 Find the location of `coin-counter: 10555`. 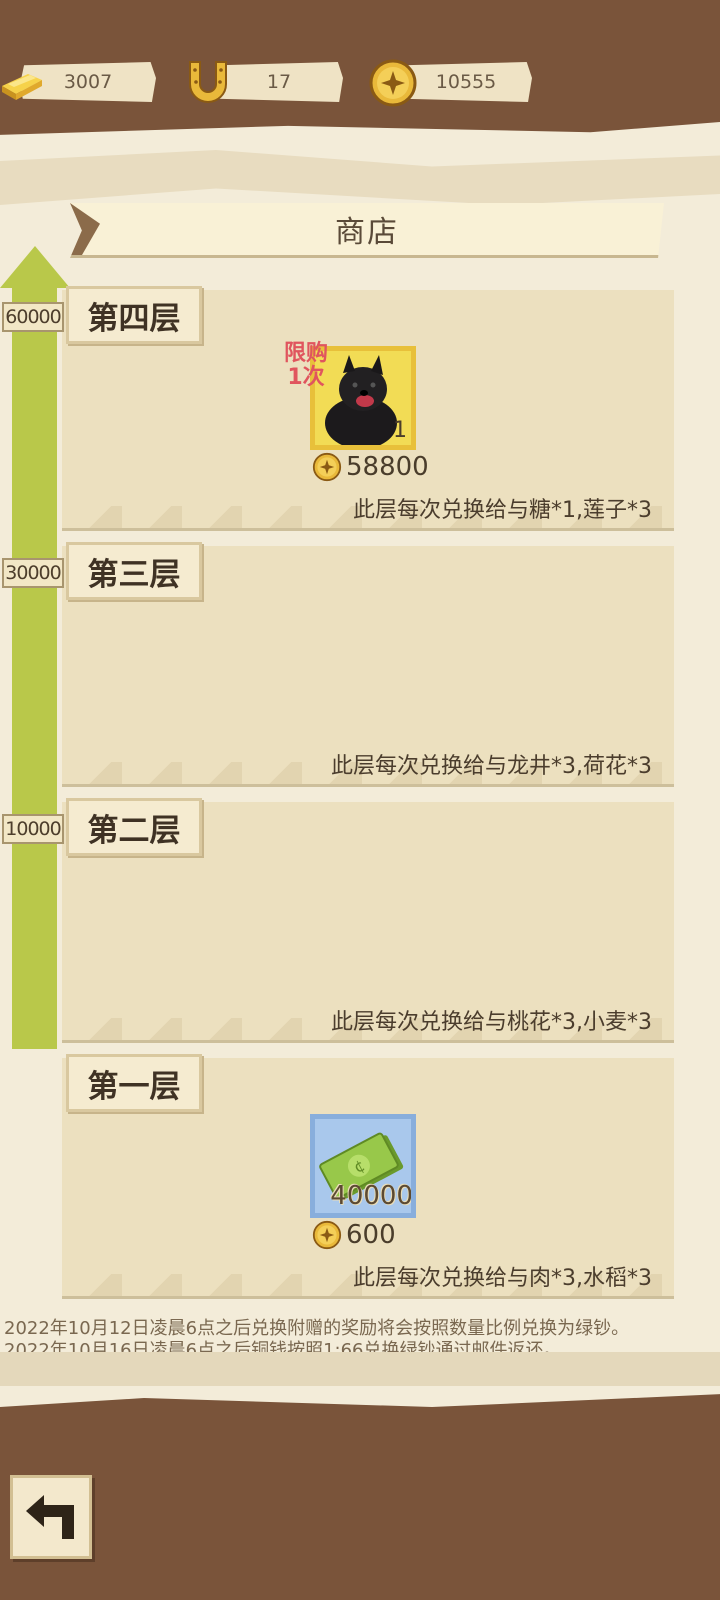

coin-counter: 10555 is located at coordinates (466, 82).